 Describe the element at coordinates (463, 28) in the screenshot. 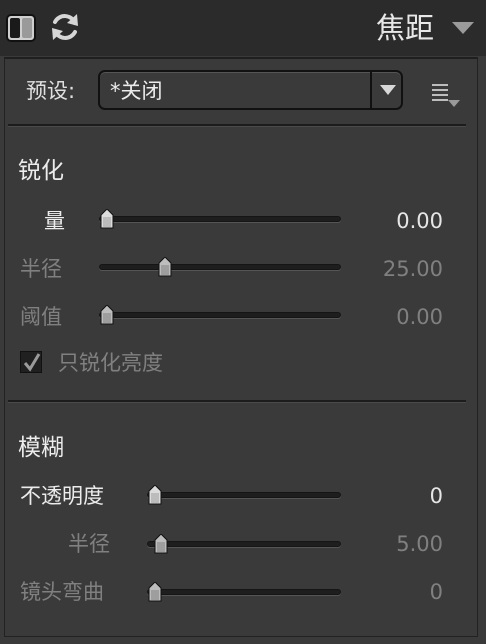

I see `collapse-triangle-icon` at that location.